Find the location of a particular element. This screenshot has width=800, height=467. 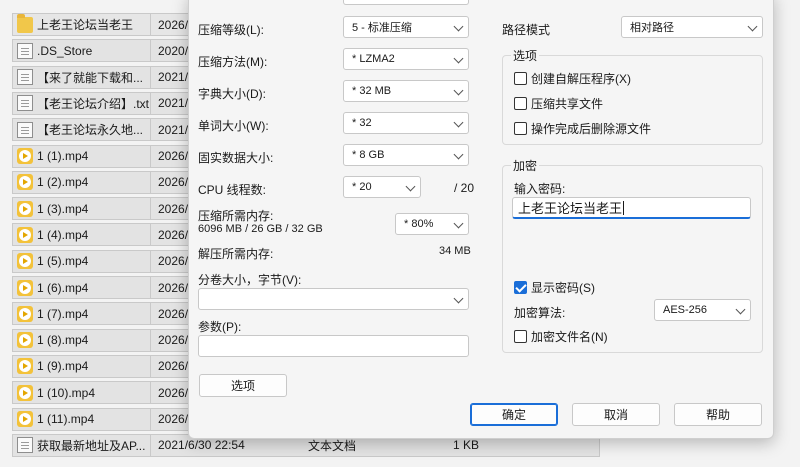

path-mode-value: 相对路径 is located at coordinates (652, 28).